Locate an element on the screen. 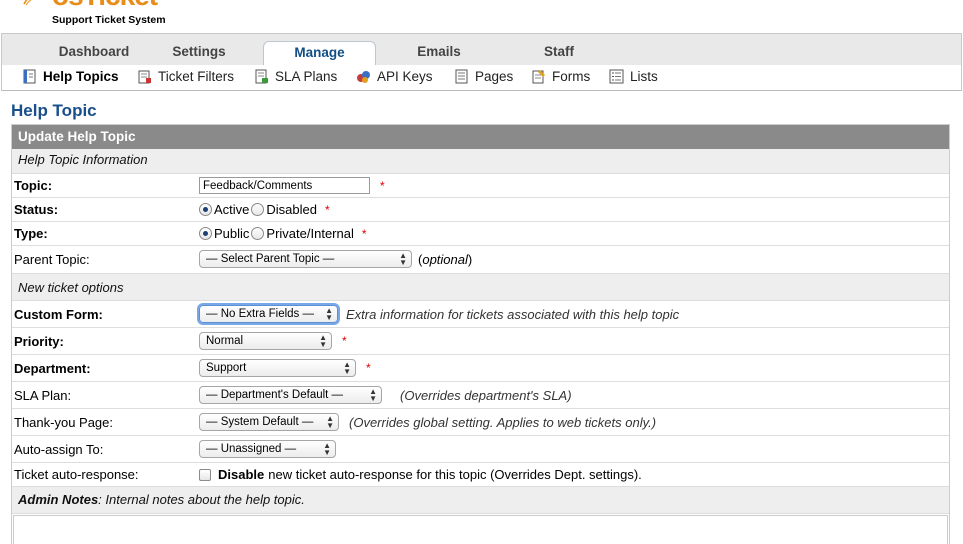 This screenshot has height=544, width=963. auto-response-label: Ticket auto-response: is located at coordinates (76, 474).